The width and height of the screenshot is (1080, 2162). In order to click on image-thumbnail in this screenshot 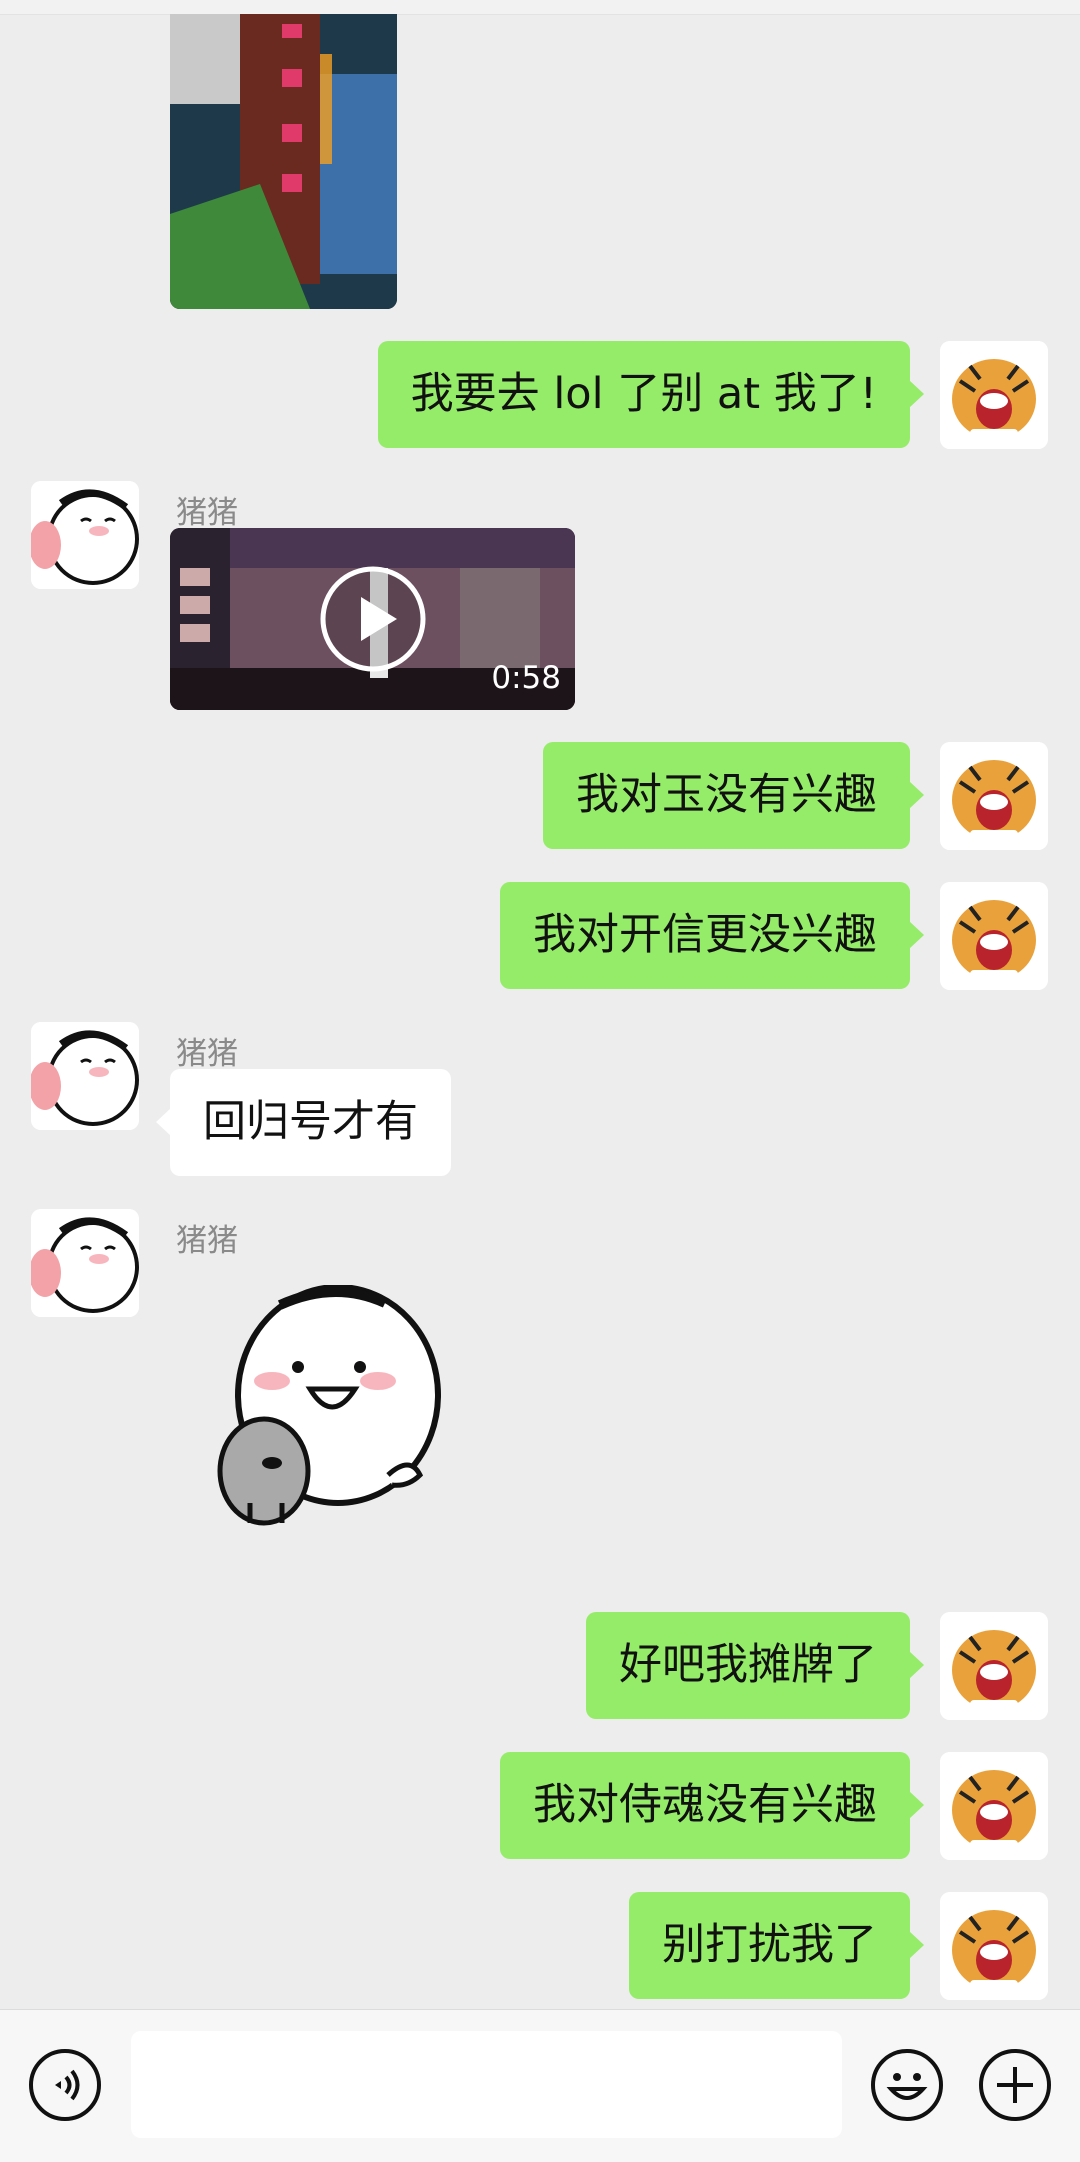, I will do `click(283, 161)`.